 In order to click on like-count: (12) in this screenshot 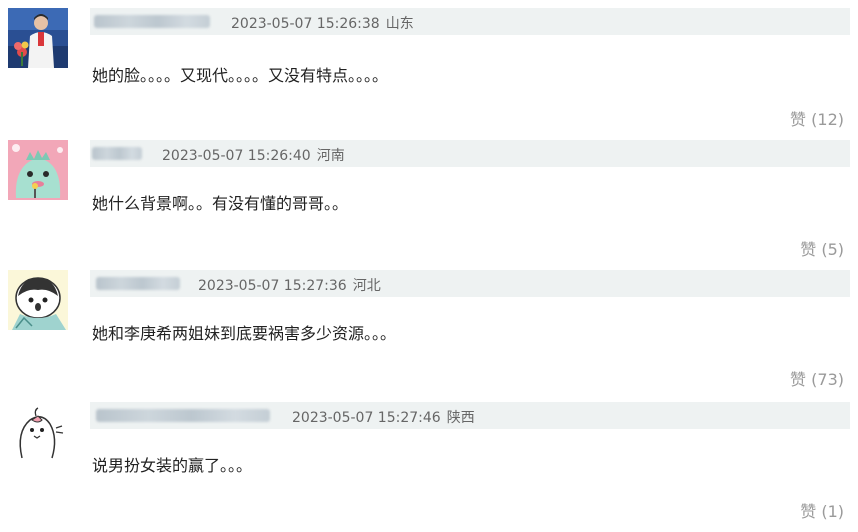, I will do `click(827, 119)`.